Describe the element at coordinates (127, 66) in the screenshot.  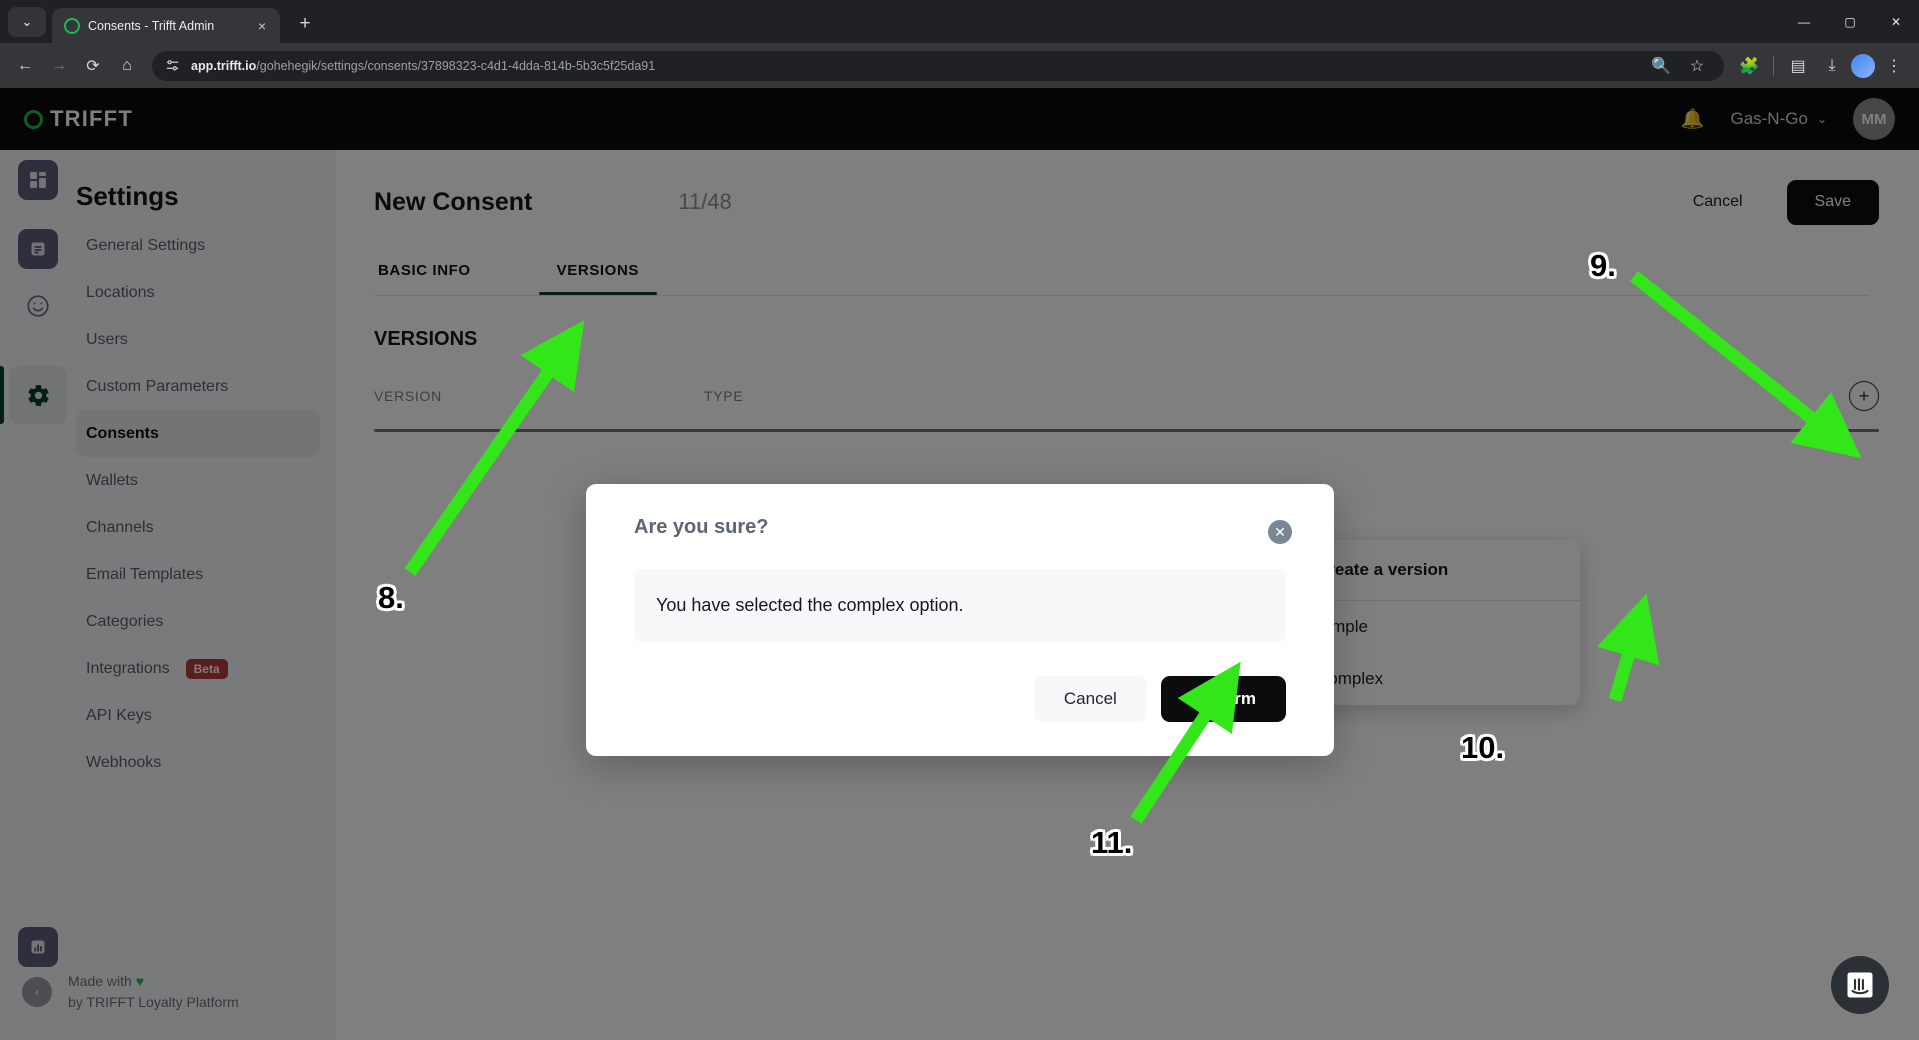
I see `home-icon: ⌂` at that location.